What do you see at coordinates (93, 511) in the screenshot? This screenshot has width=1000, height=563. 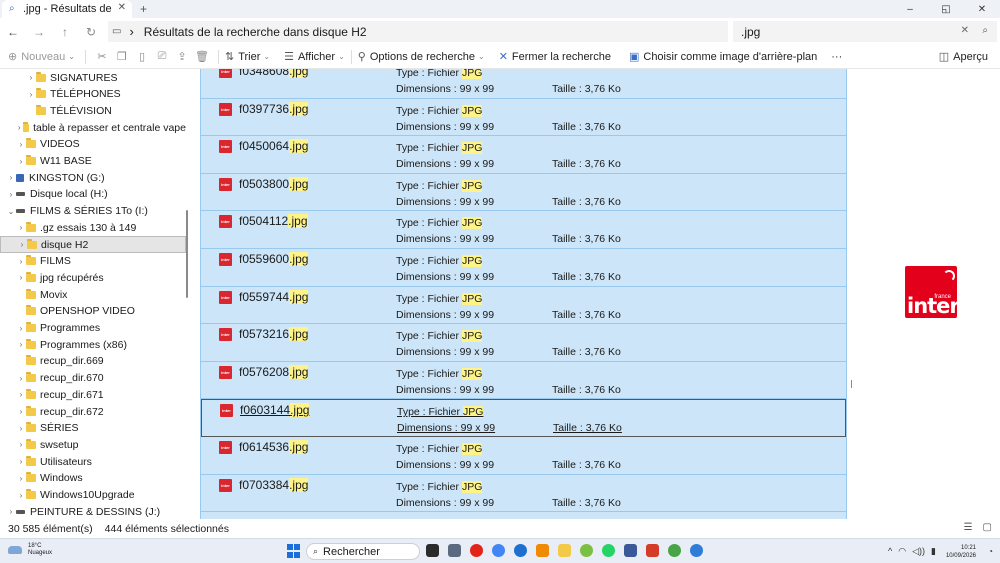 I see `sidebar-item: › PEINTURE & DESSINS (J:)` at bounding box center [93, 511].